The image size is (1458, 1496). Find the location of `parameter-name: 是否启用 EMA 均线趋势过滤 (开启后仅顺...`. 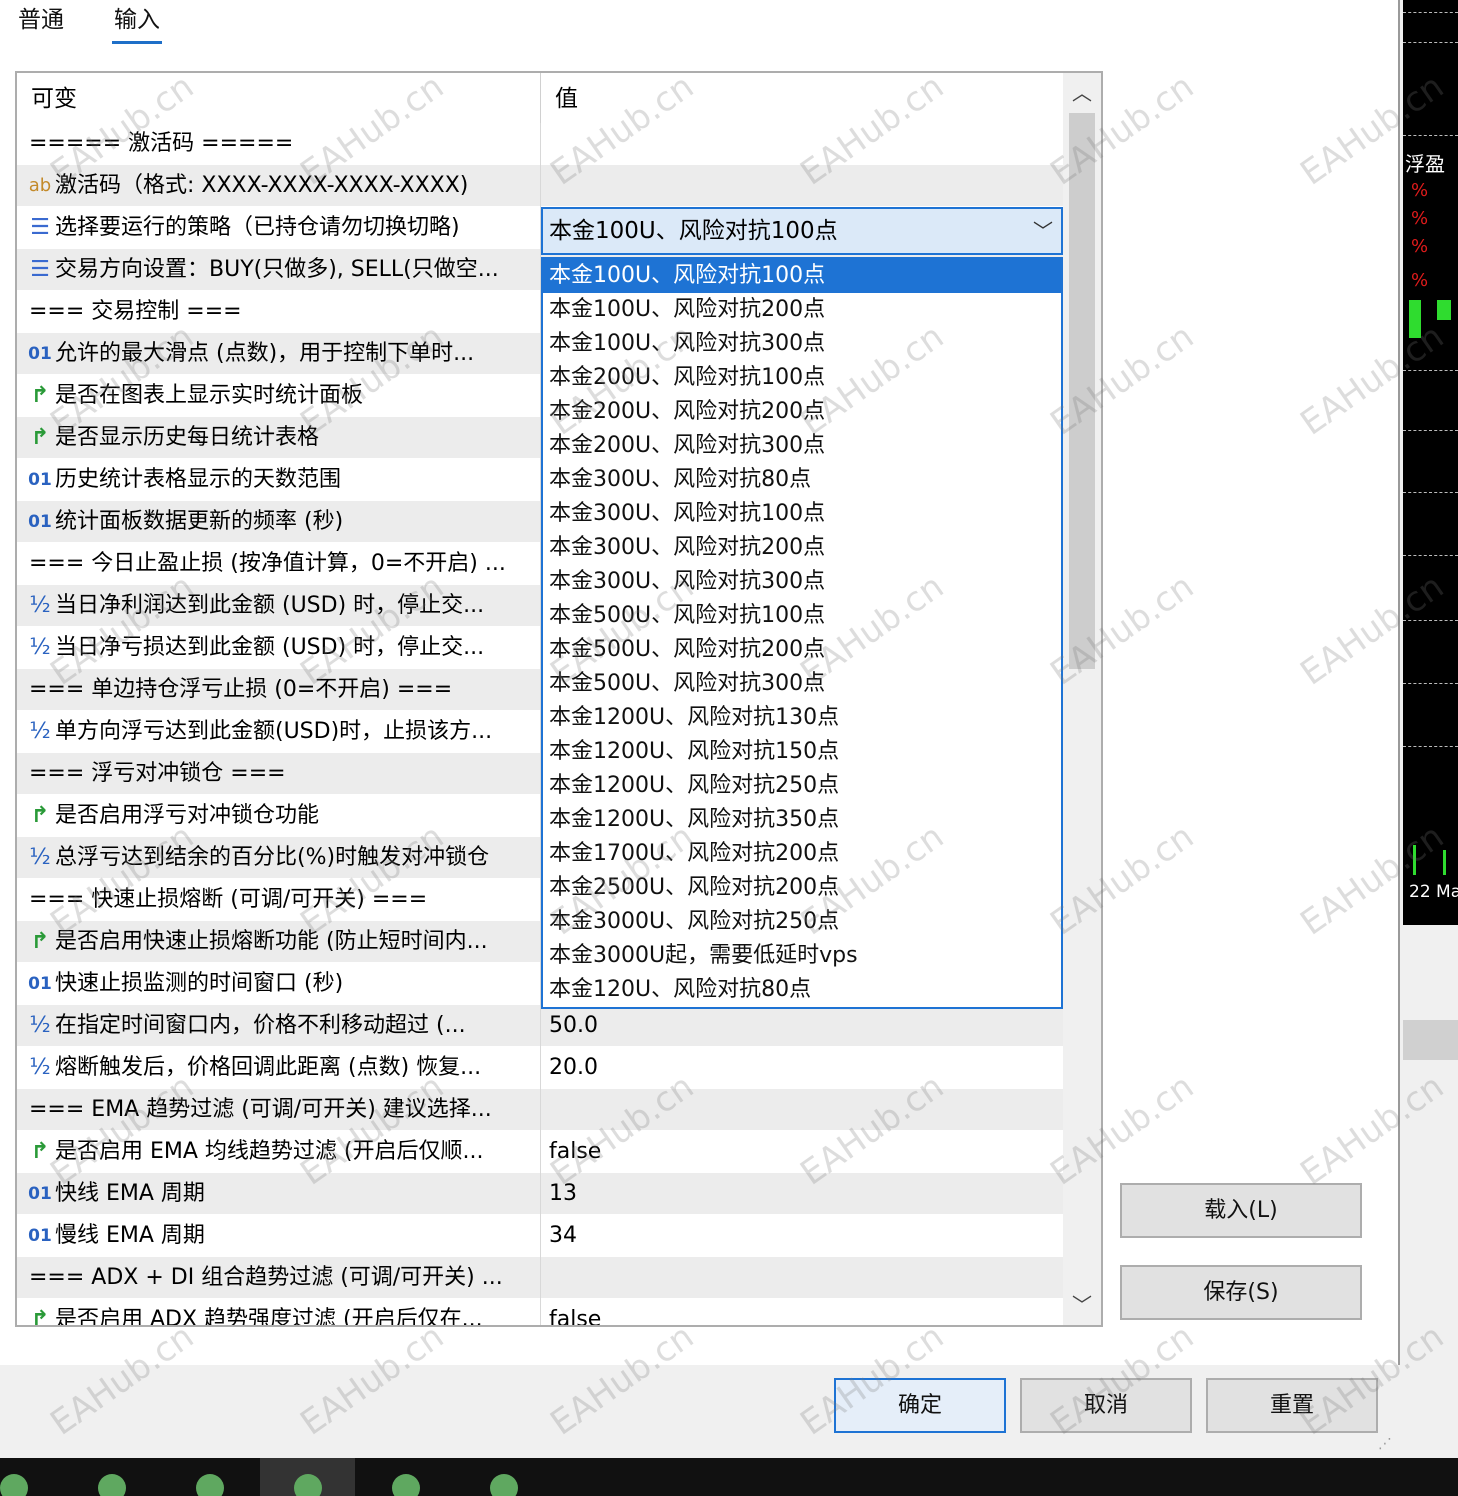

parameter-name: 是否启用 EMA 均线趋势过滤 (开启后仅顺... is located at coordinates (269, 1151).